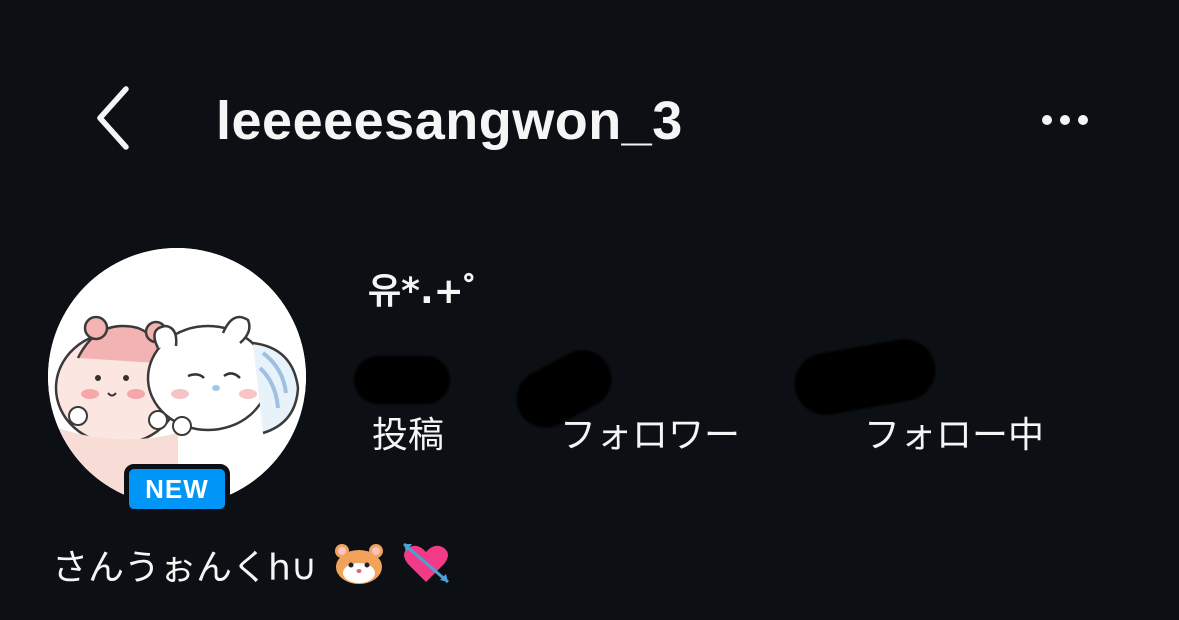  Describe the element at coordinates (293, 568) in the screenshot. I see `bio-name-suffix: h∪` at that location.